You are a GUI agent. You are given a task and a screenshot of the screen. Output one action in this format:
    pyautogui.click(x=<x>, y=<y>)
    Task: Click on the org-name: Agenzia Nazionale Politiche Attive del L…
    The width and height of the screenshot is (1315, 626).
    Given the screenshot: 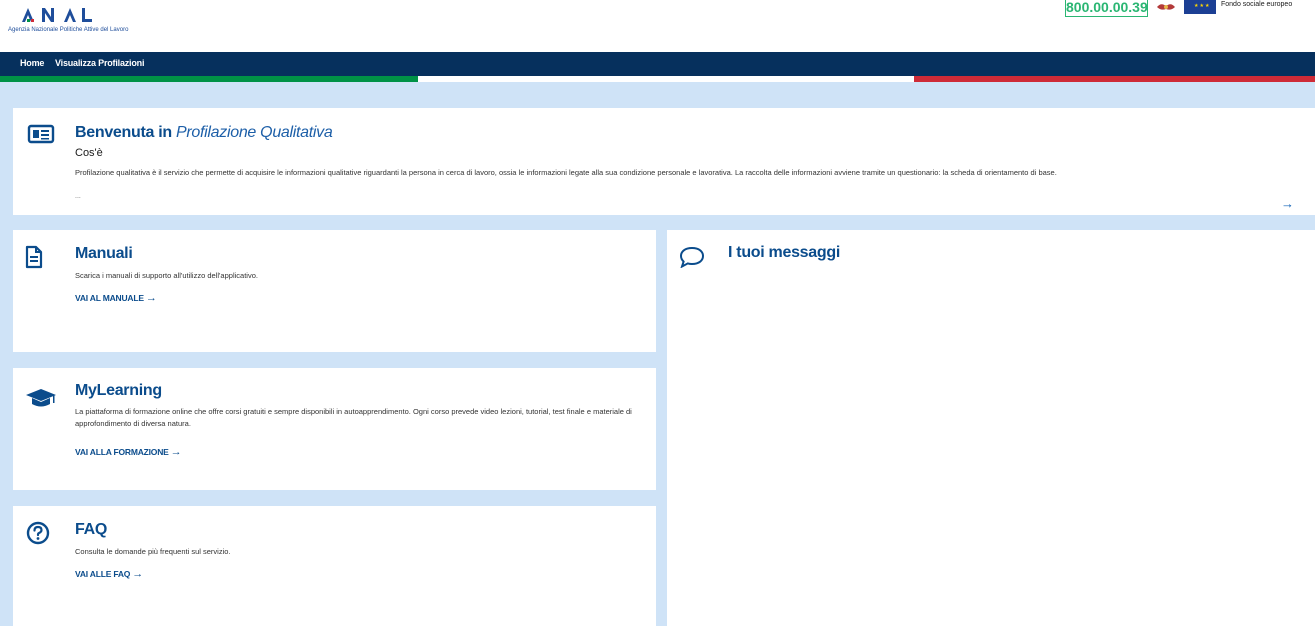 What is the action you would take?
    pyautogui.click(x=68, y=30)
    